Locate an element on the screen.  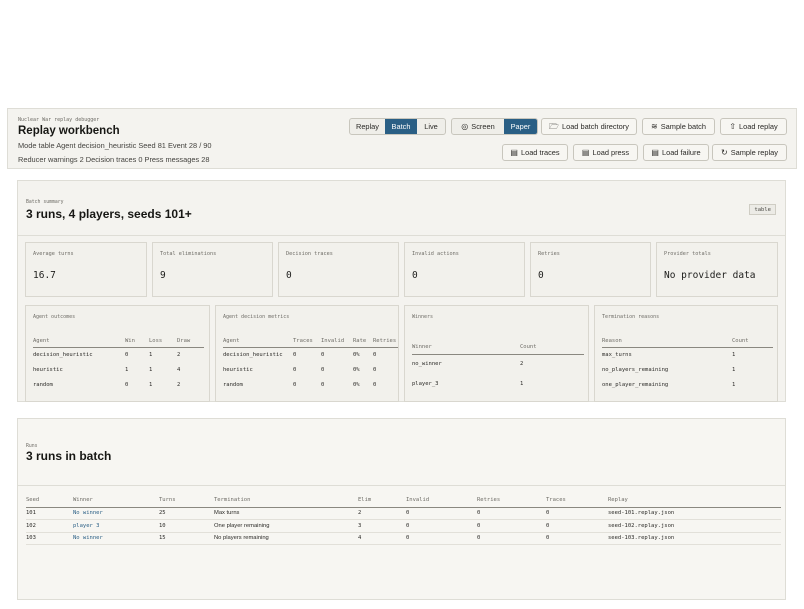
agent-cell: random is located at coordinates (233, 384).